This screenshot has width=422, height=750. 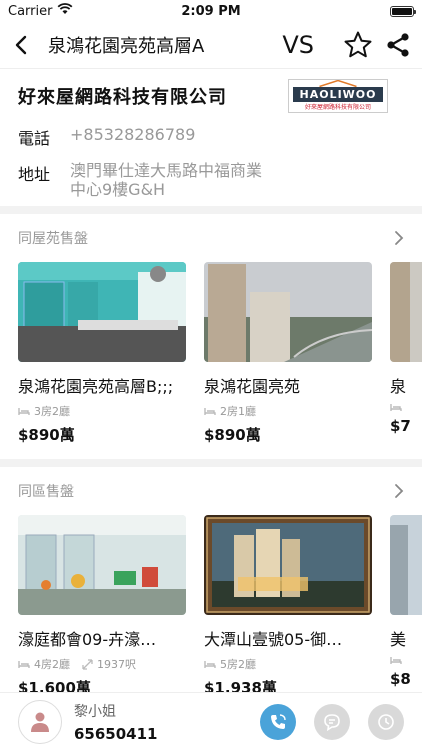 I want to click on listing-card: 泉鴻花園亮苑 2房1廳 $890萬, so click(x=288, y=353).